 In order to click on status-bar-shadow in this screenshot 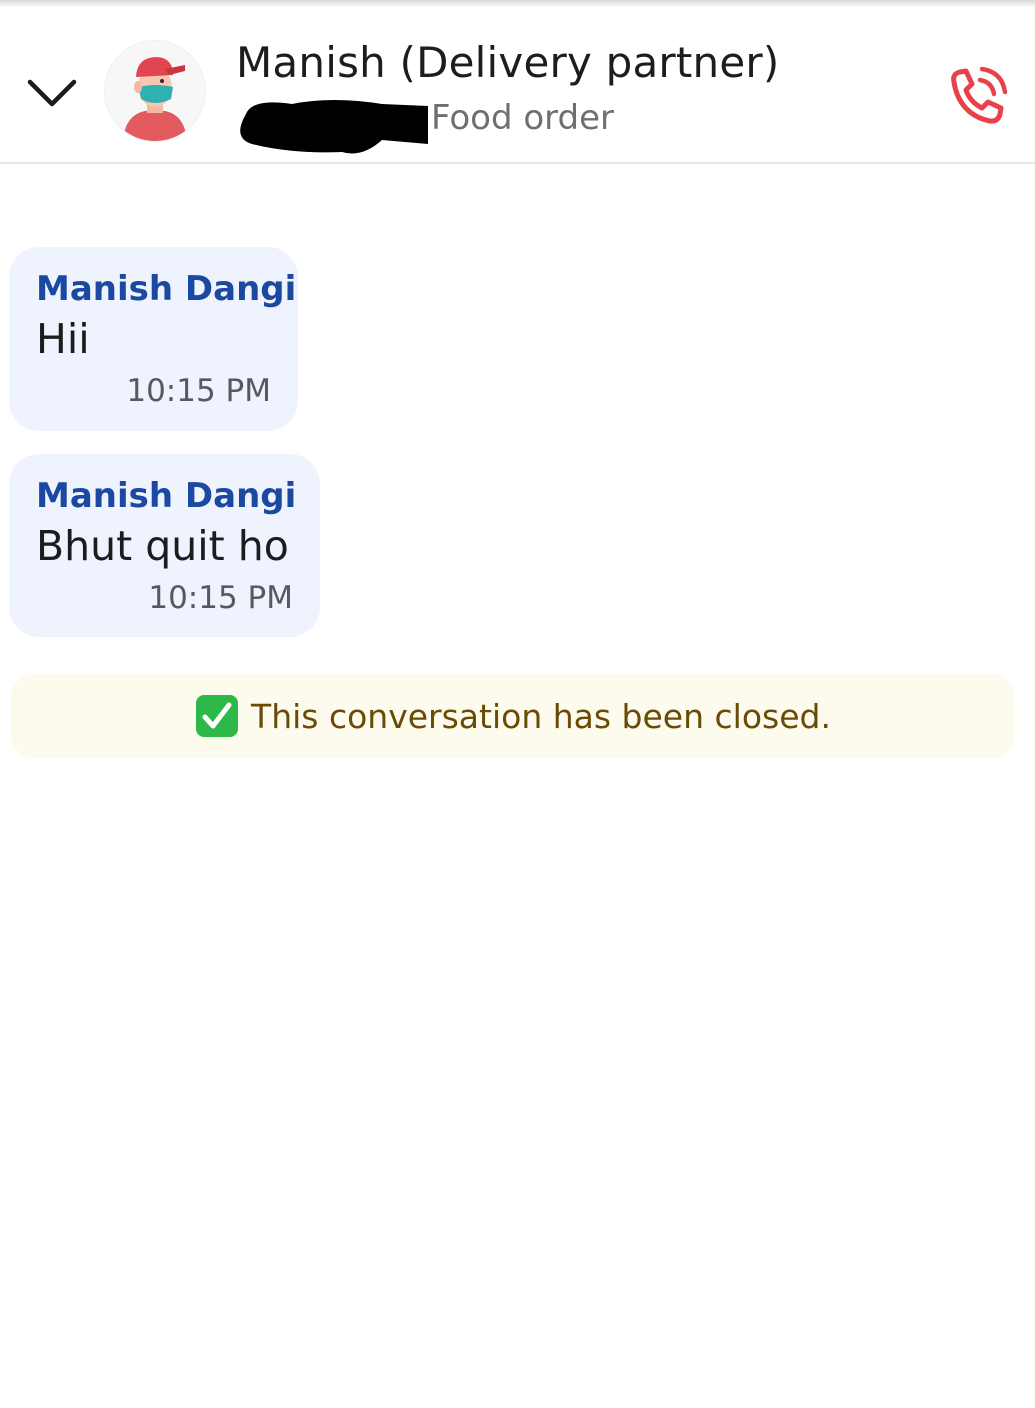, I will do `click(517, 4)`.